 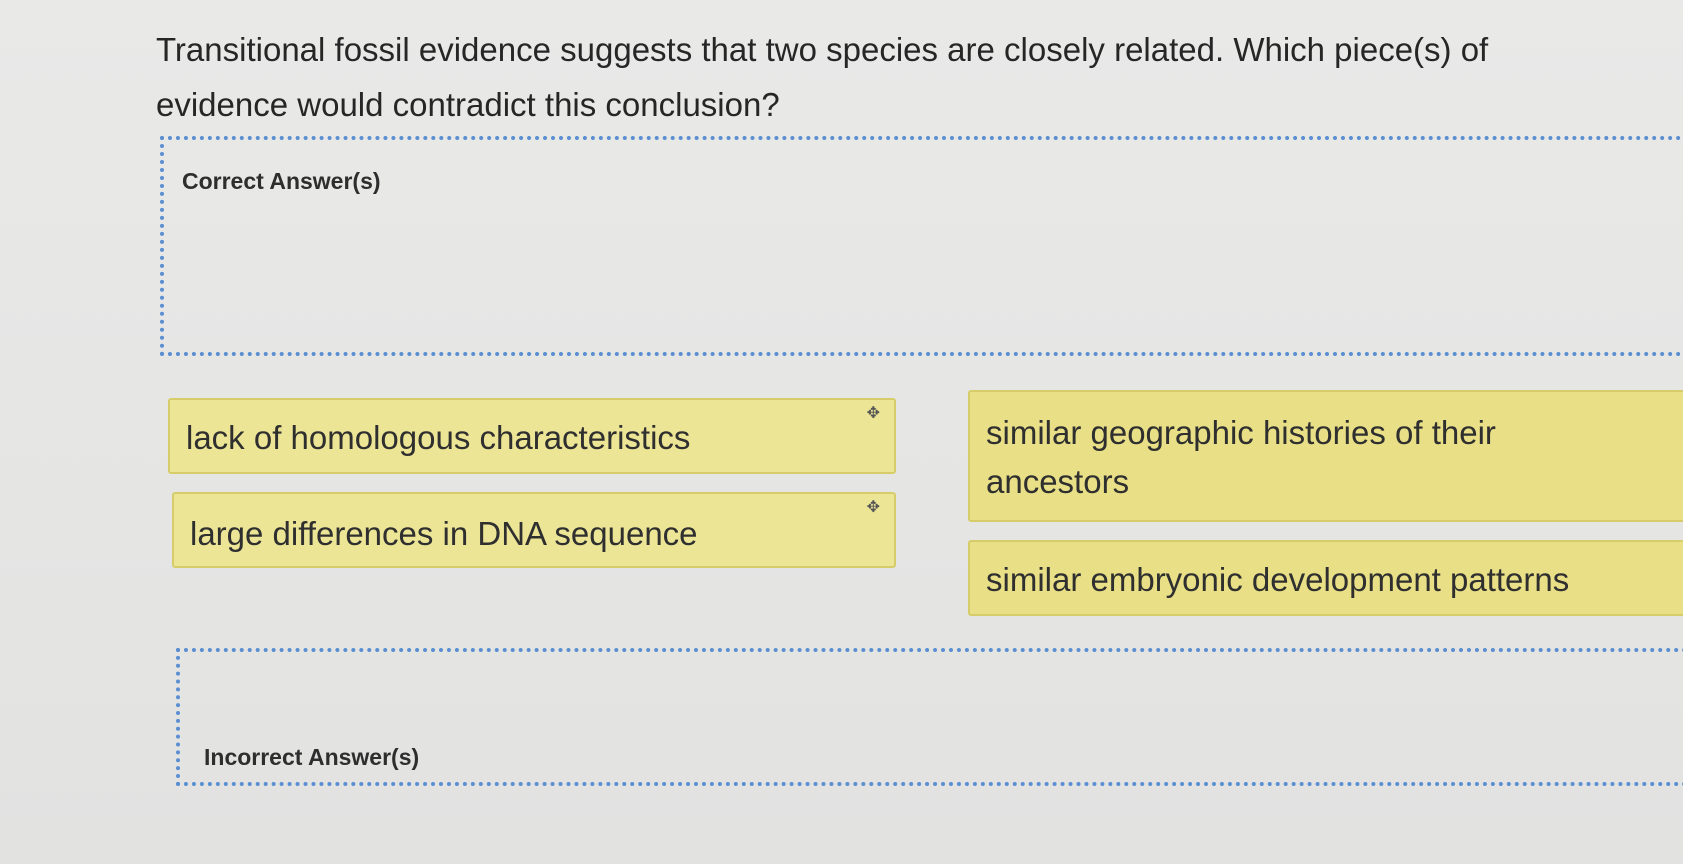 What do you see at coordinates (929, 717) in the screenshot?
I see `incorrect-answers-dropzone: Incorrect Answer(s)` at bounding box center [929, 717].